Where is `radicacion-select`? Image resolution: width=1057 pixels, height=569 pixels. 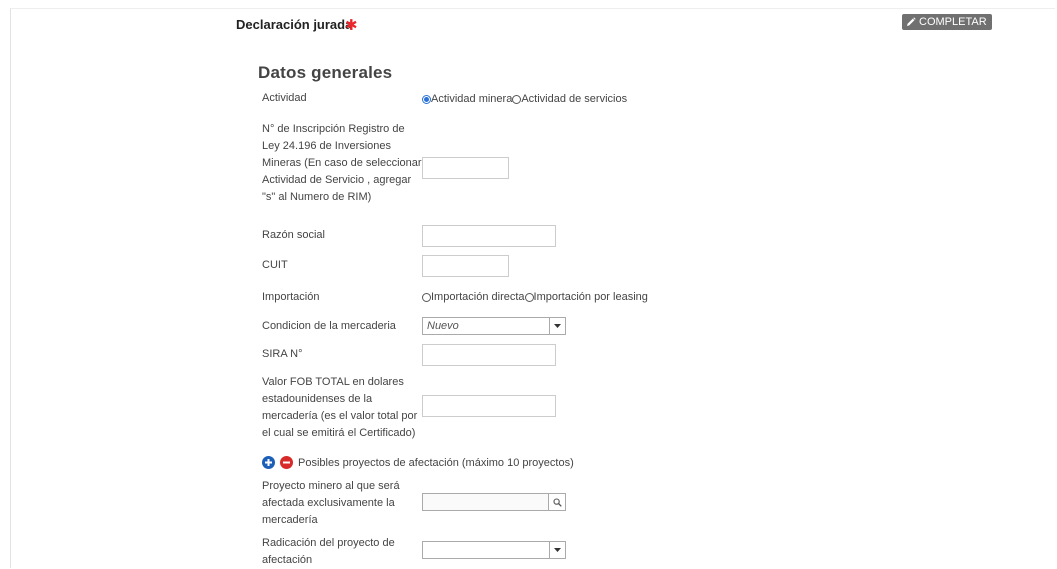
radicacion-select is located at coordinates (494, 550).